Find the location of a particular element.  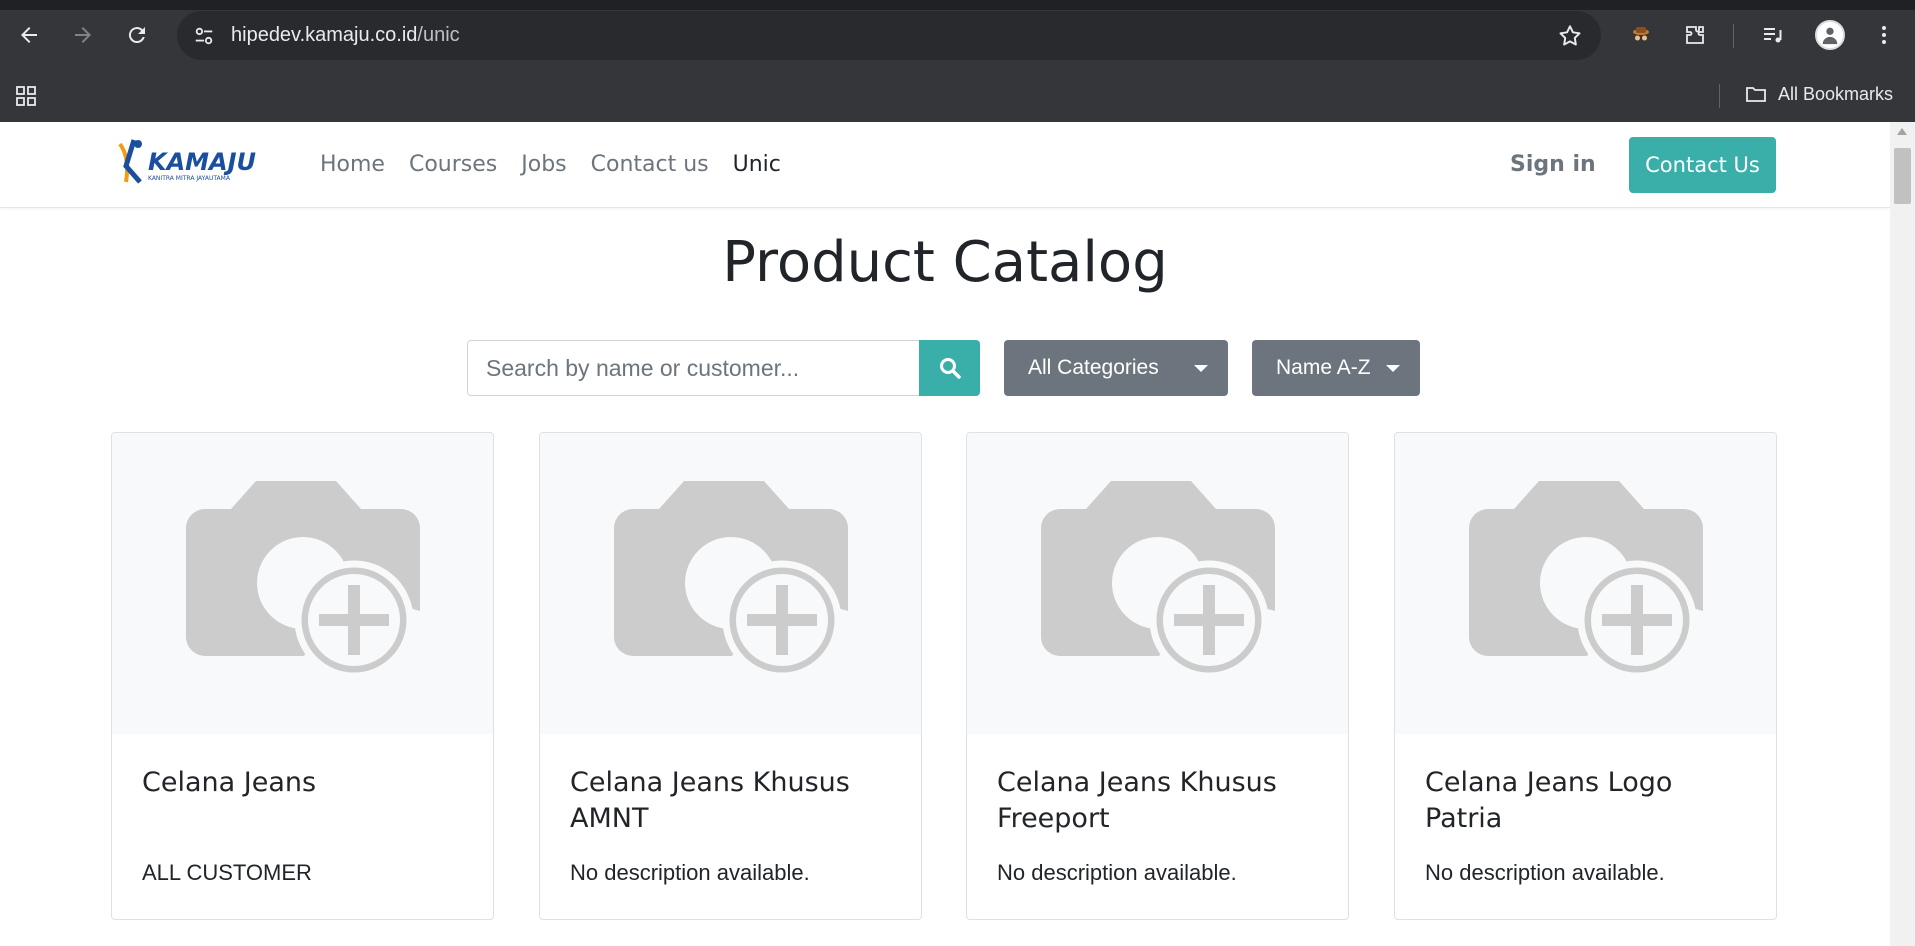

tab-strip is located at coordinates (957, 5).